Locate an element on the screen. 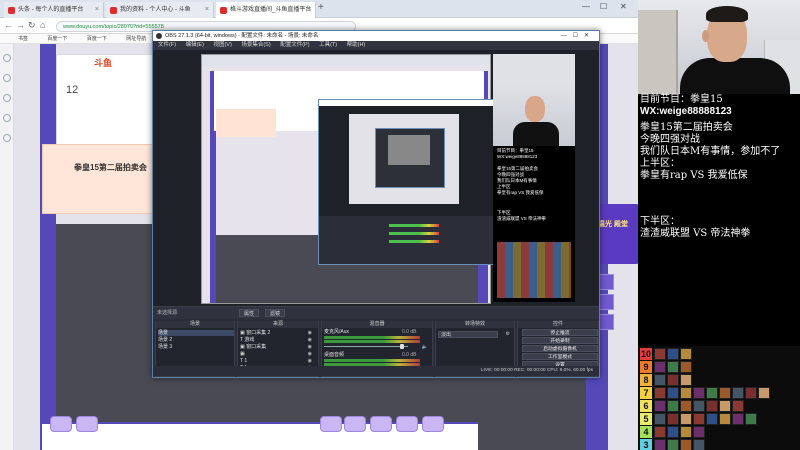  page-side-banner is located at coordinates (48, 247).